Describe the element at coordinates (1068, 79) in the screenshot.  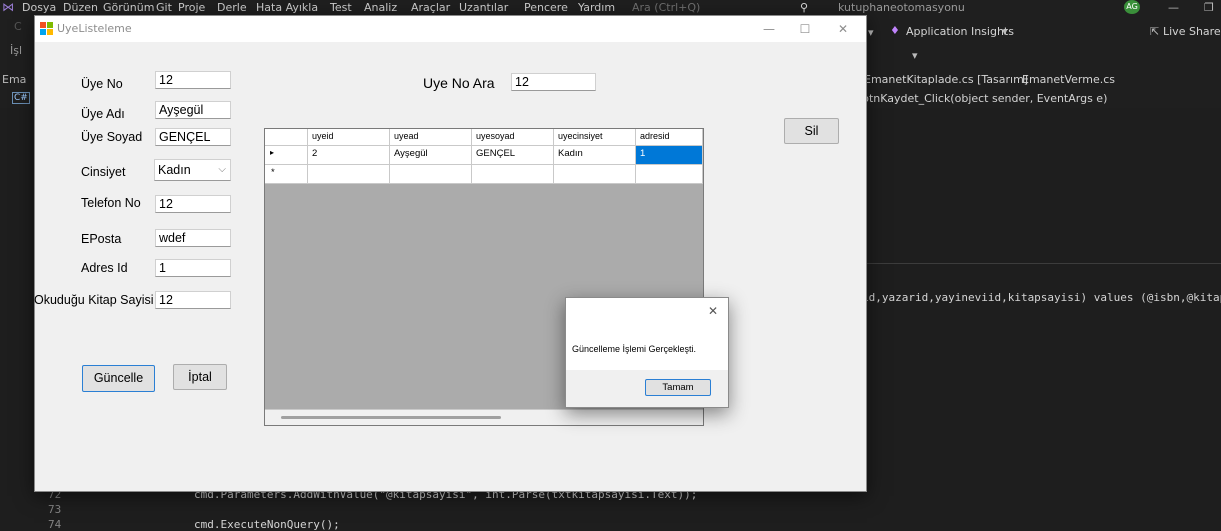
I see `tab-emanetverme: EmanetVerme.cs` at that location.